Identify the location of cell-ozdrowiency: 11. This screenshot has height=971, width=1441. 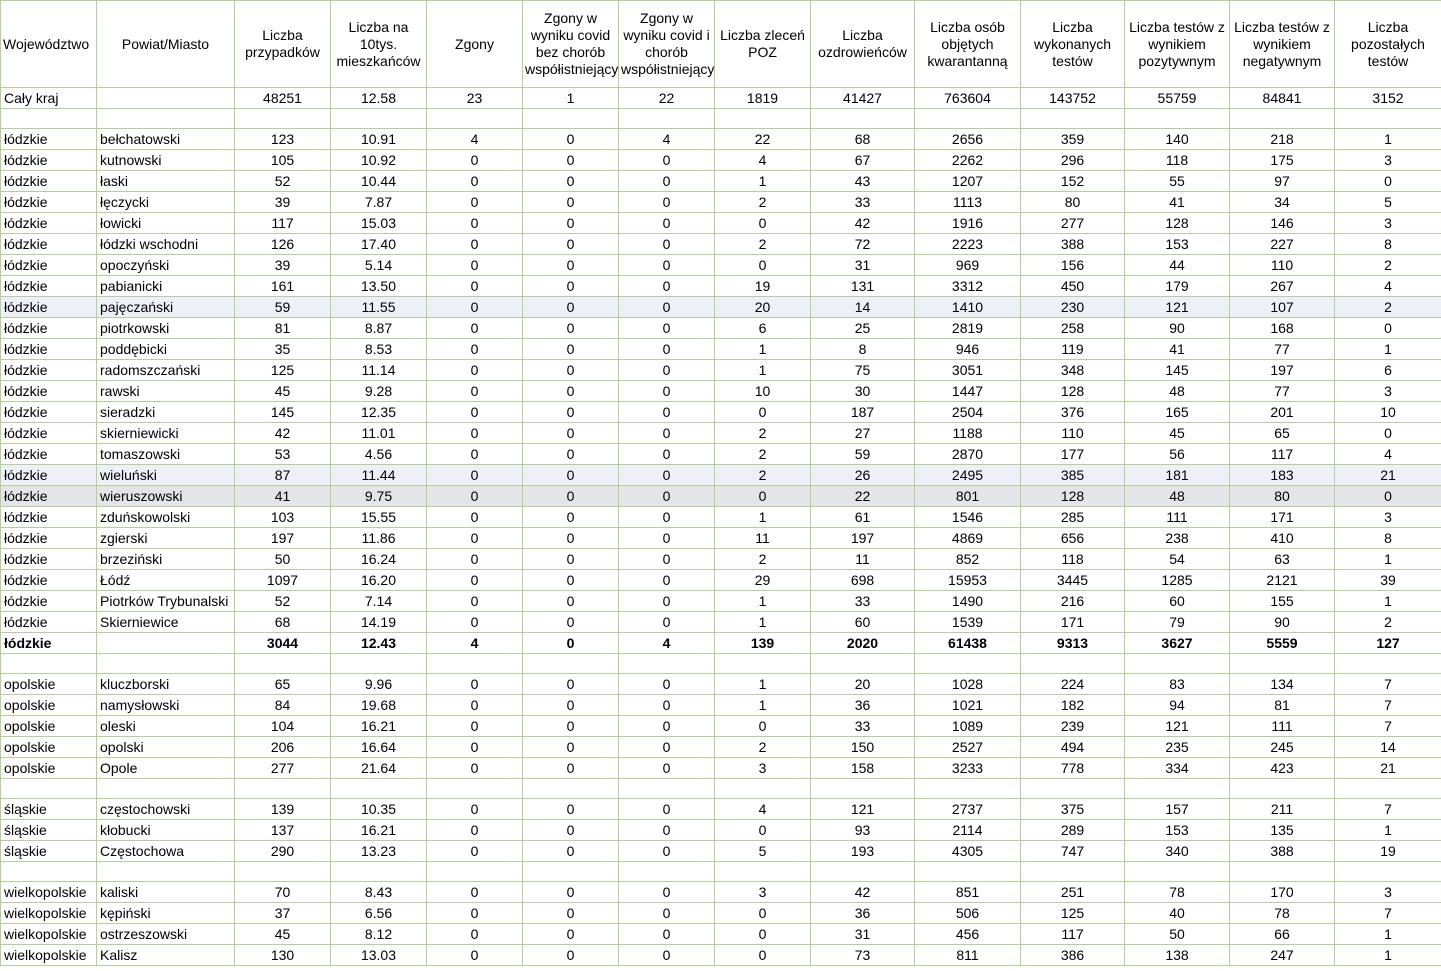
(862, 559).